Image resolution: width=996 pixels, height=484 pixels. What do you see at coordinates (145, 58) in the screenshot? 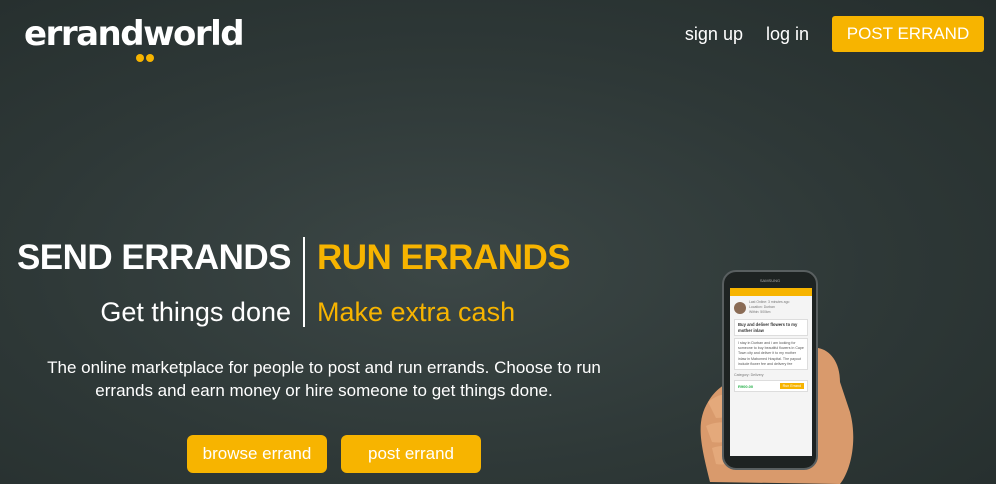
I see `logo-dots-icon` at bounding box center [145, 58].